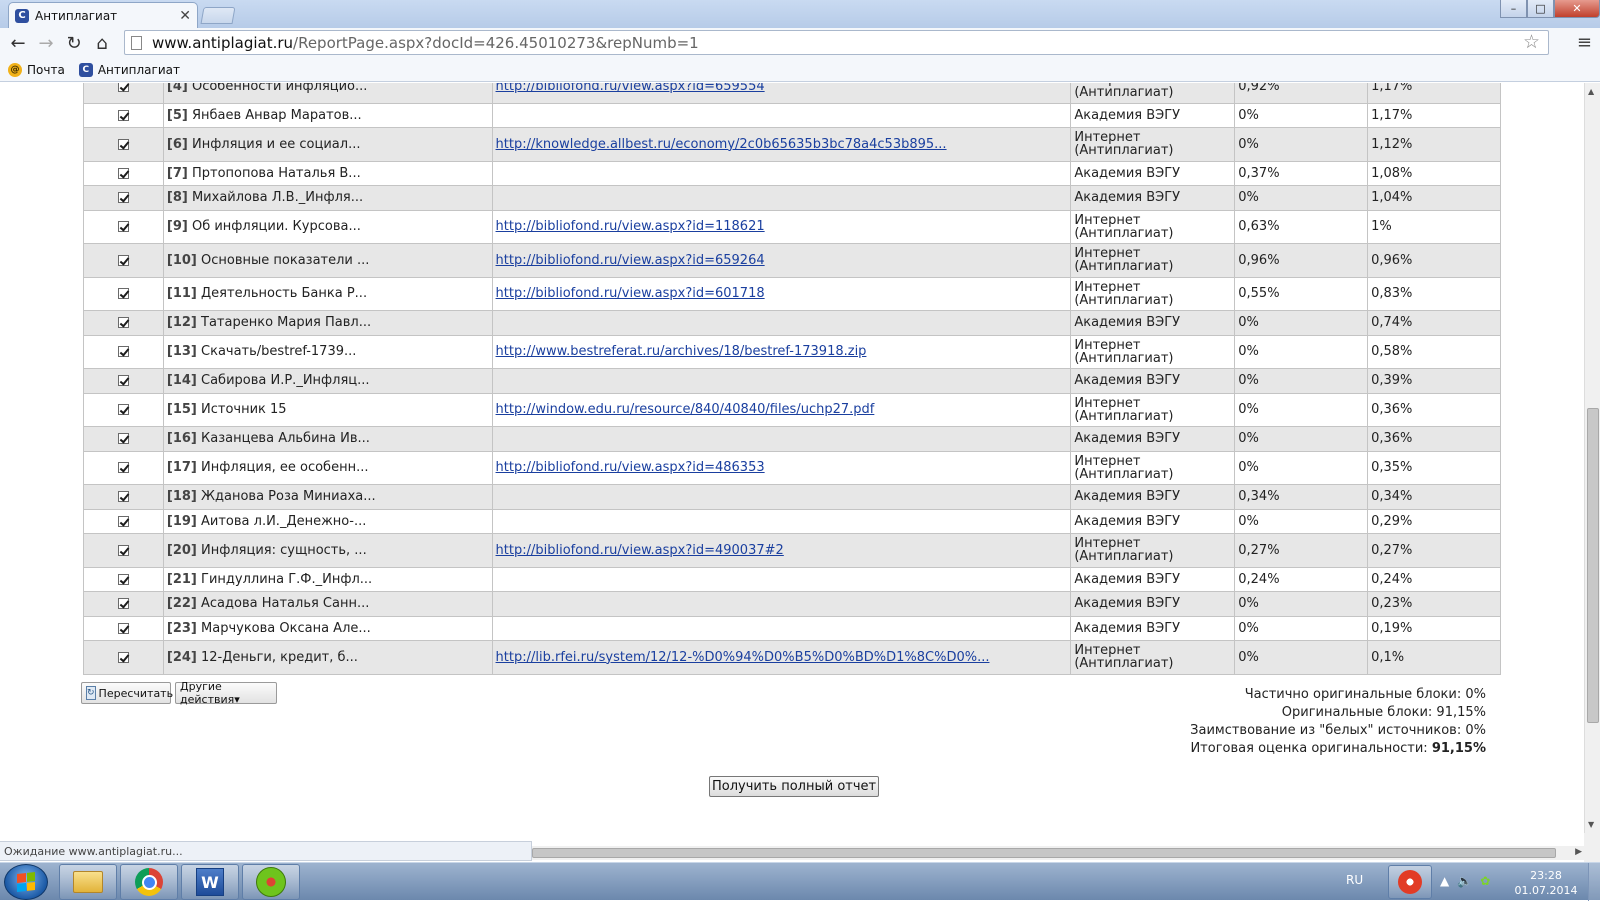 The image size is (1600, 901). Describe the element at coordinates (18, 43) in the screenshot. I see `back-button: ←` at that location.